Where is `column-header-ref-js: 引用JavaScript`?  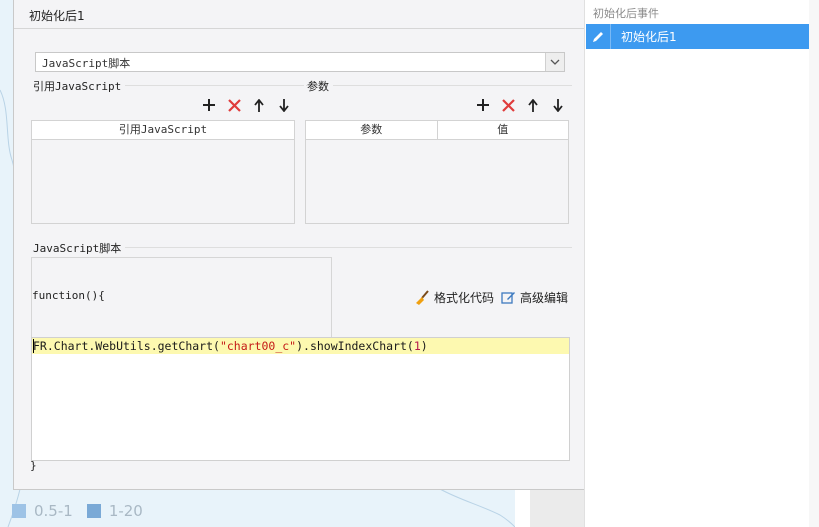 column-header-ref-js: 引用JavaScript is located at coordinates (163, 130).